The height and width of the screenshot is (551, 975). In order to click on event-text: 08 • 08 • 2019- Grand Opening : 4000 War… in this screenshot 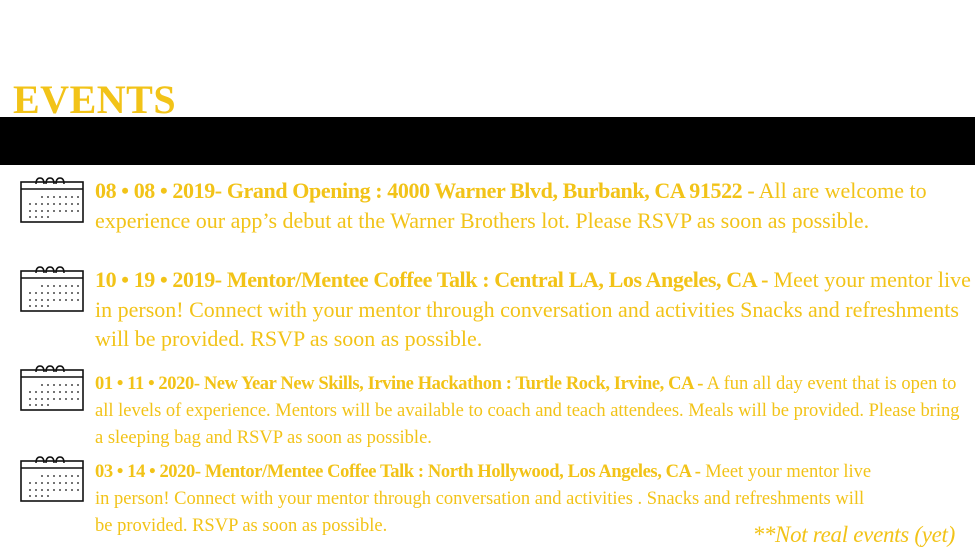, I will do `click(533, 205)`.